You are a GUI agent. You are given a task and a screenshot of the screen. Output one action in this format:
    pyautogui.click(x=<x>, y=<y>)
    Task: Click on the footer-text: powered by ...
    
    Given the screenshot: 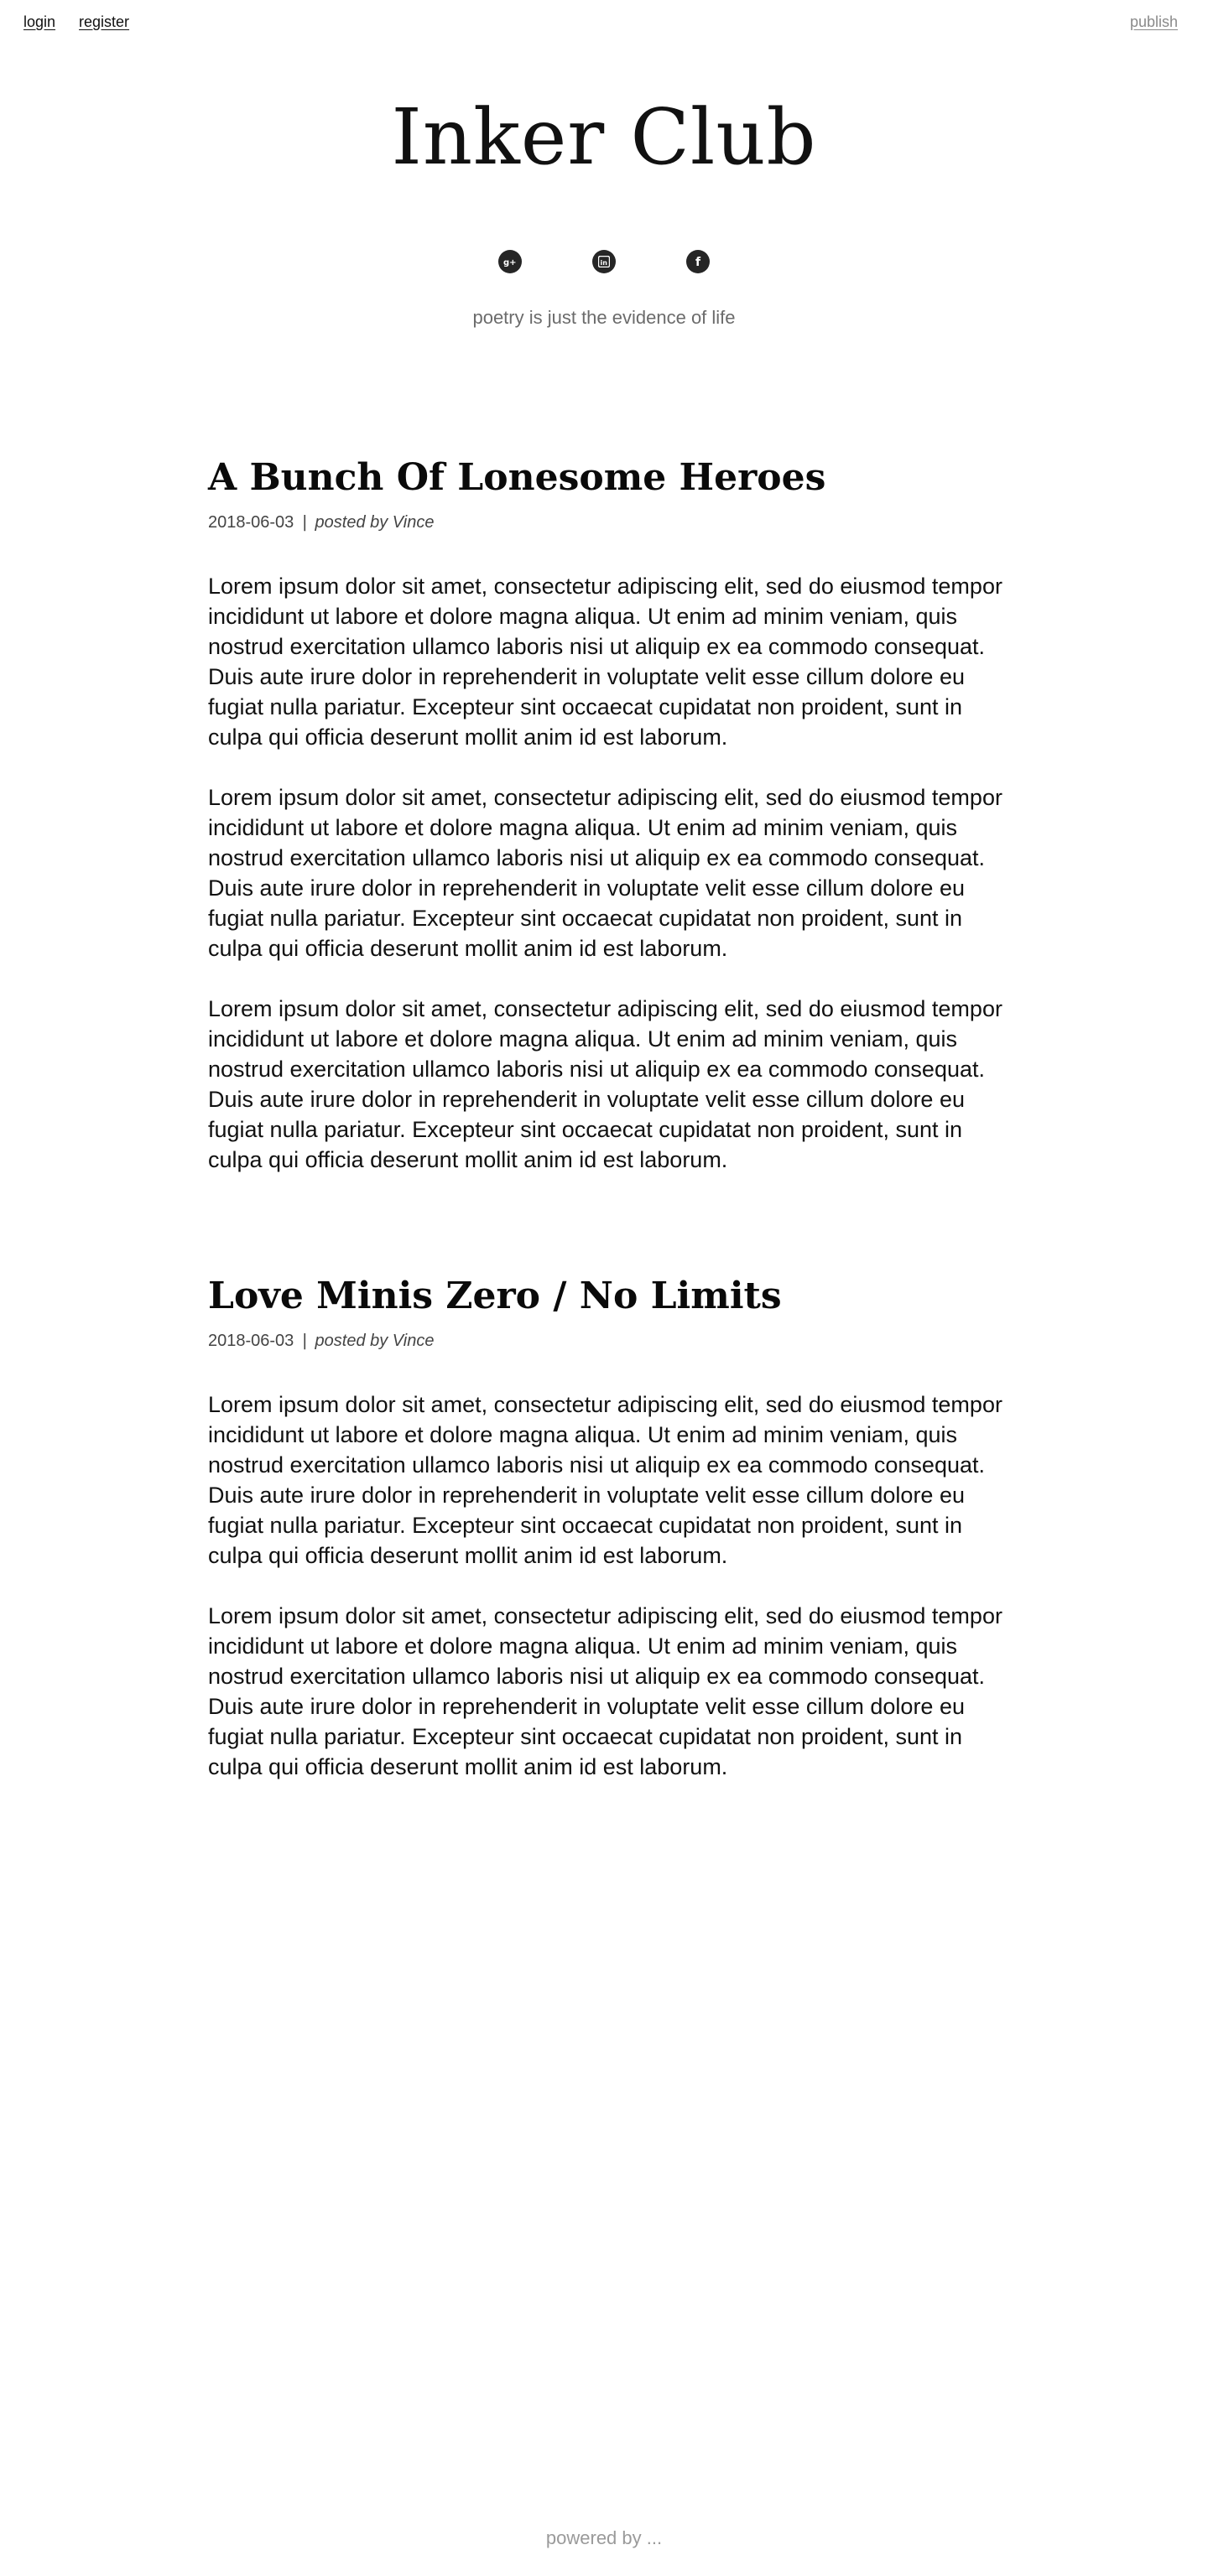 What is the action you would take?
    pyautogui.click(x=604, y=2537)
    